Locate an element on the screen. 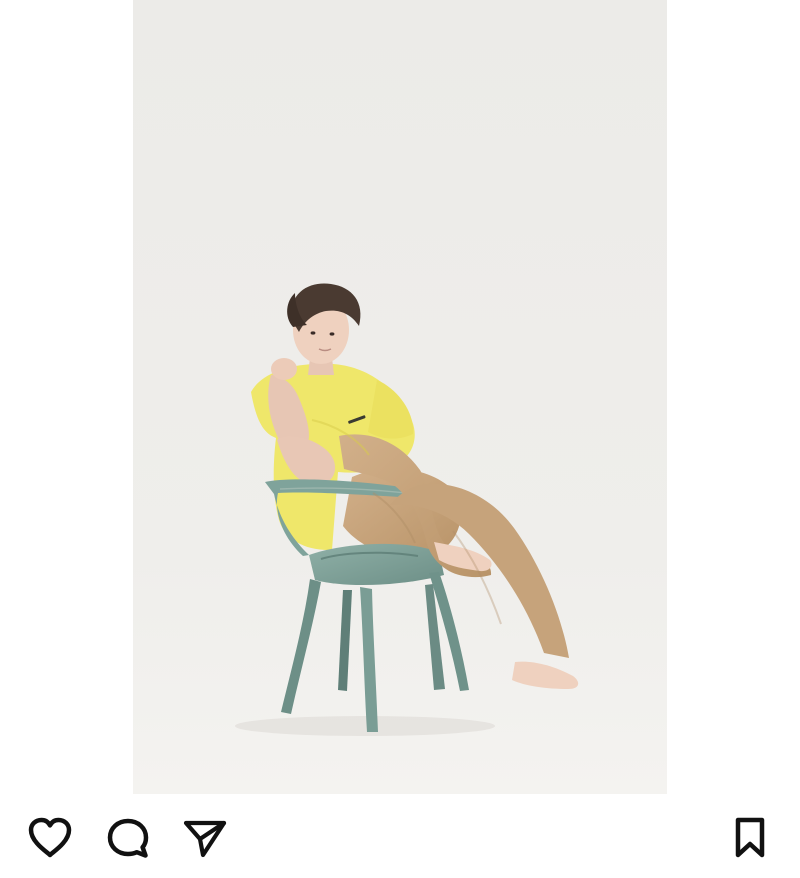 This screenshot has width=800, height=878. save-button is located at coordinates (750, 838).